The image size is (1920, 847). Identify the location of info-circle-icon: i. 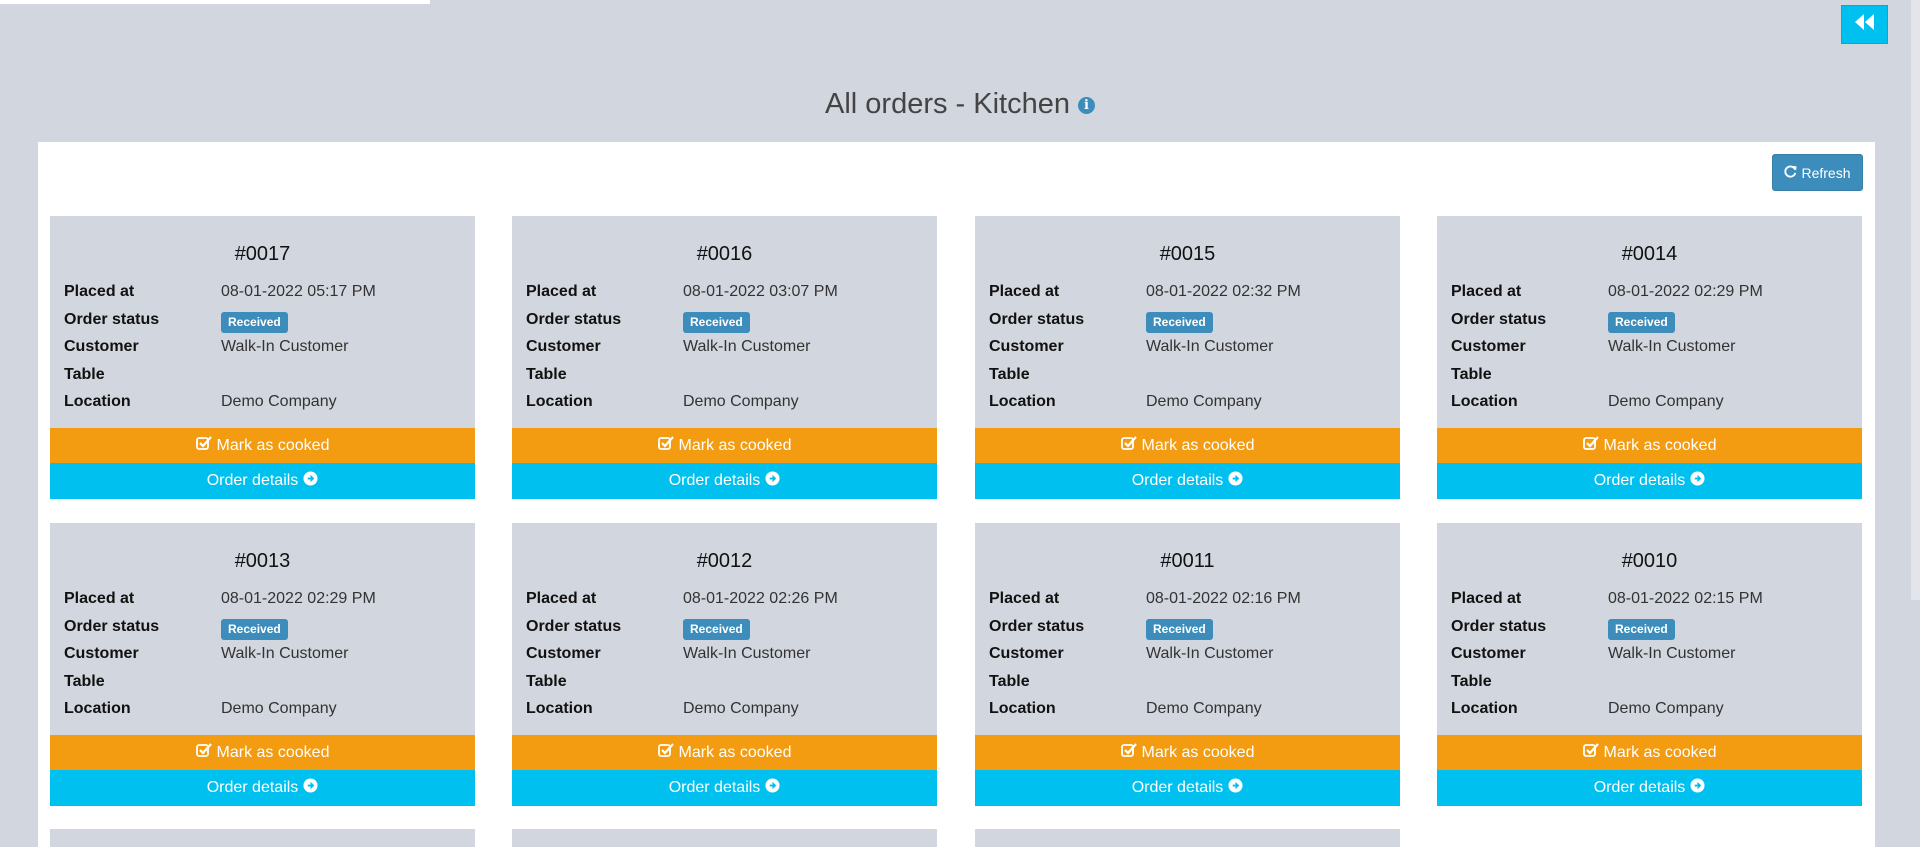
(1086, 105).